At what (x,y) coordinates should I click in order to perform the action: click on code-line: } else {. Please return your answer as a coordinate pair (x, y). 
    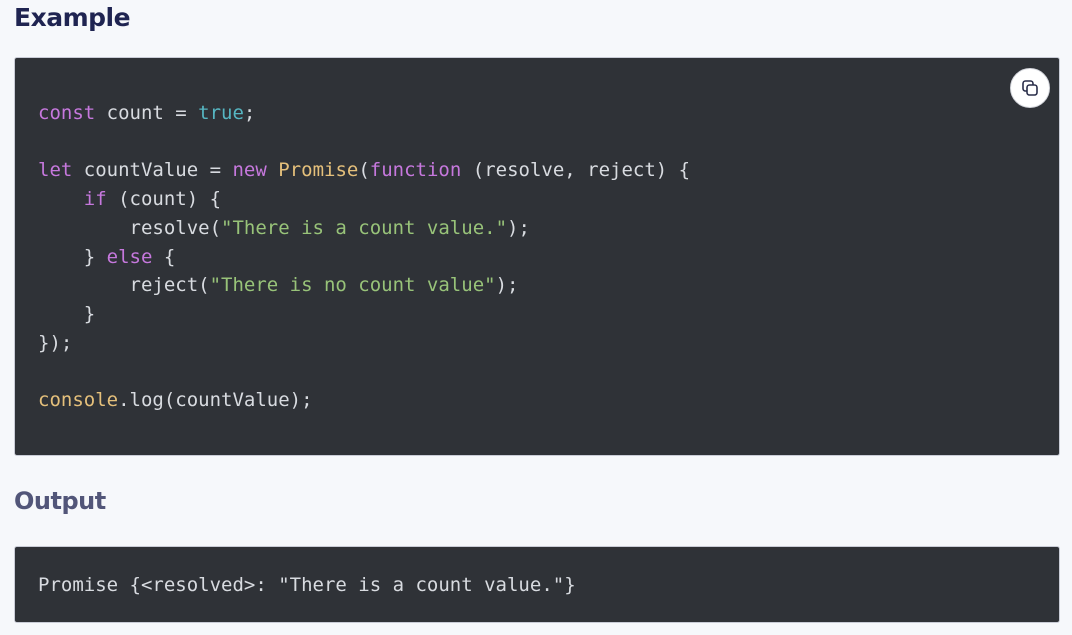
    Looking at the image, I should click on (107, 256).